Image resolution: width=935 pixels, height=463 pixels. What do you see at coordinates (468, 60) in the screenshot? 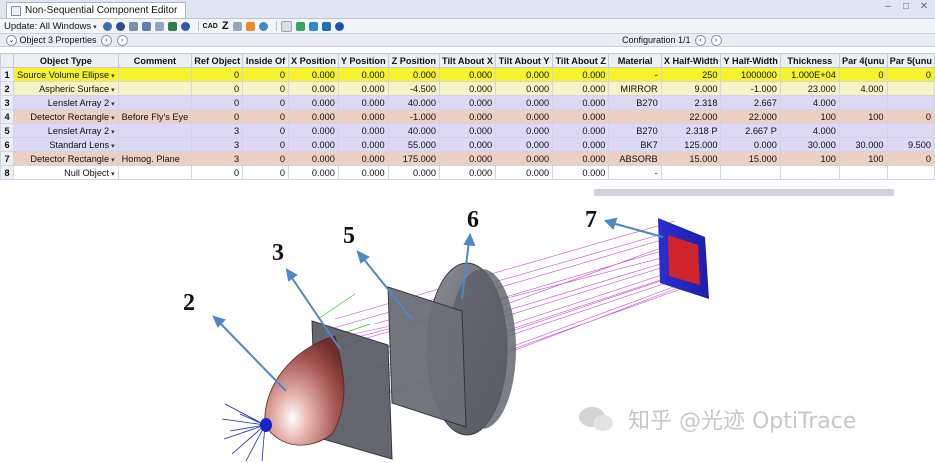
I see `column-header: Tilt About X` at bounding box center [468, 60].